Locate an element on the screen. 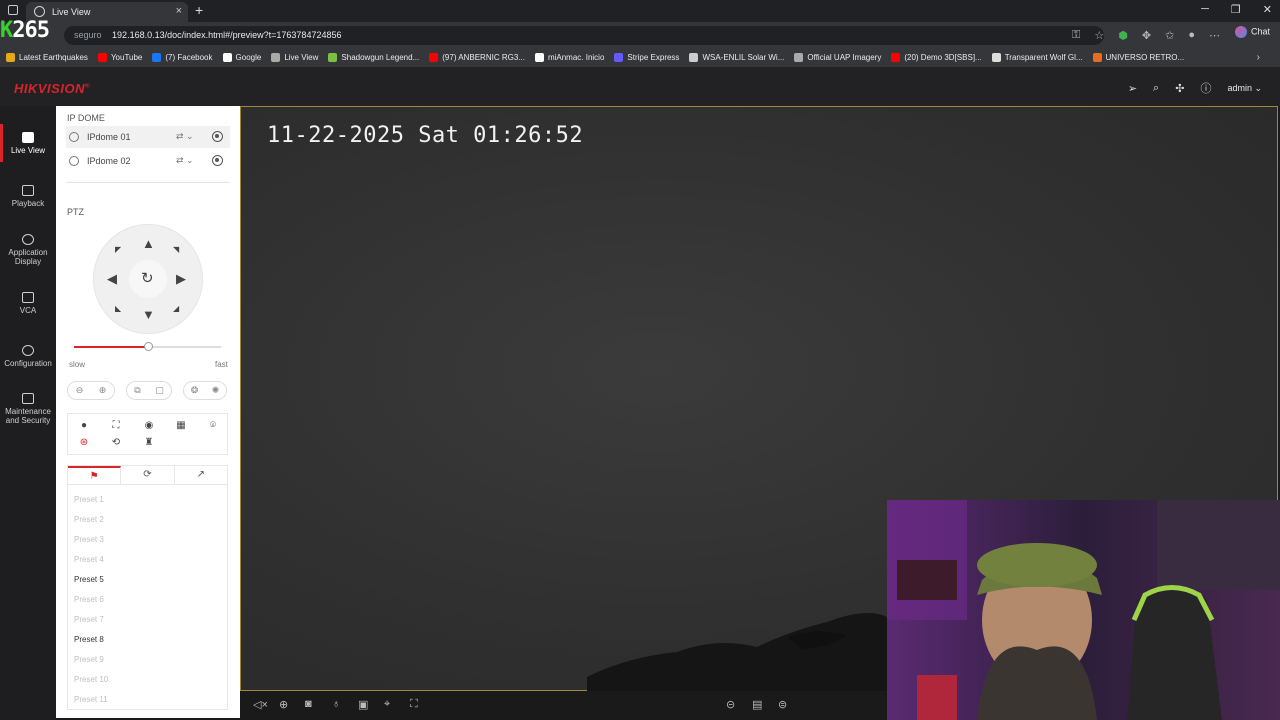 The image size is (1280, 720). bookmark-item: miAnmac. Inicio is located at coordinates (569, 57).